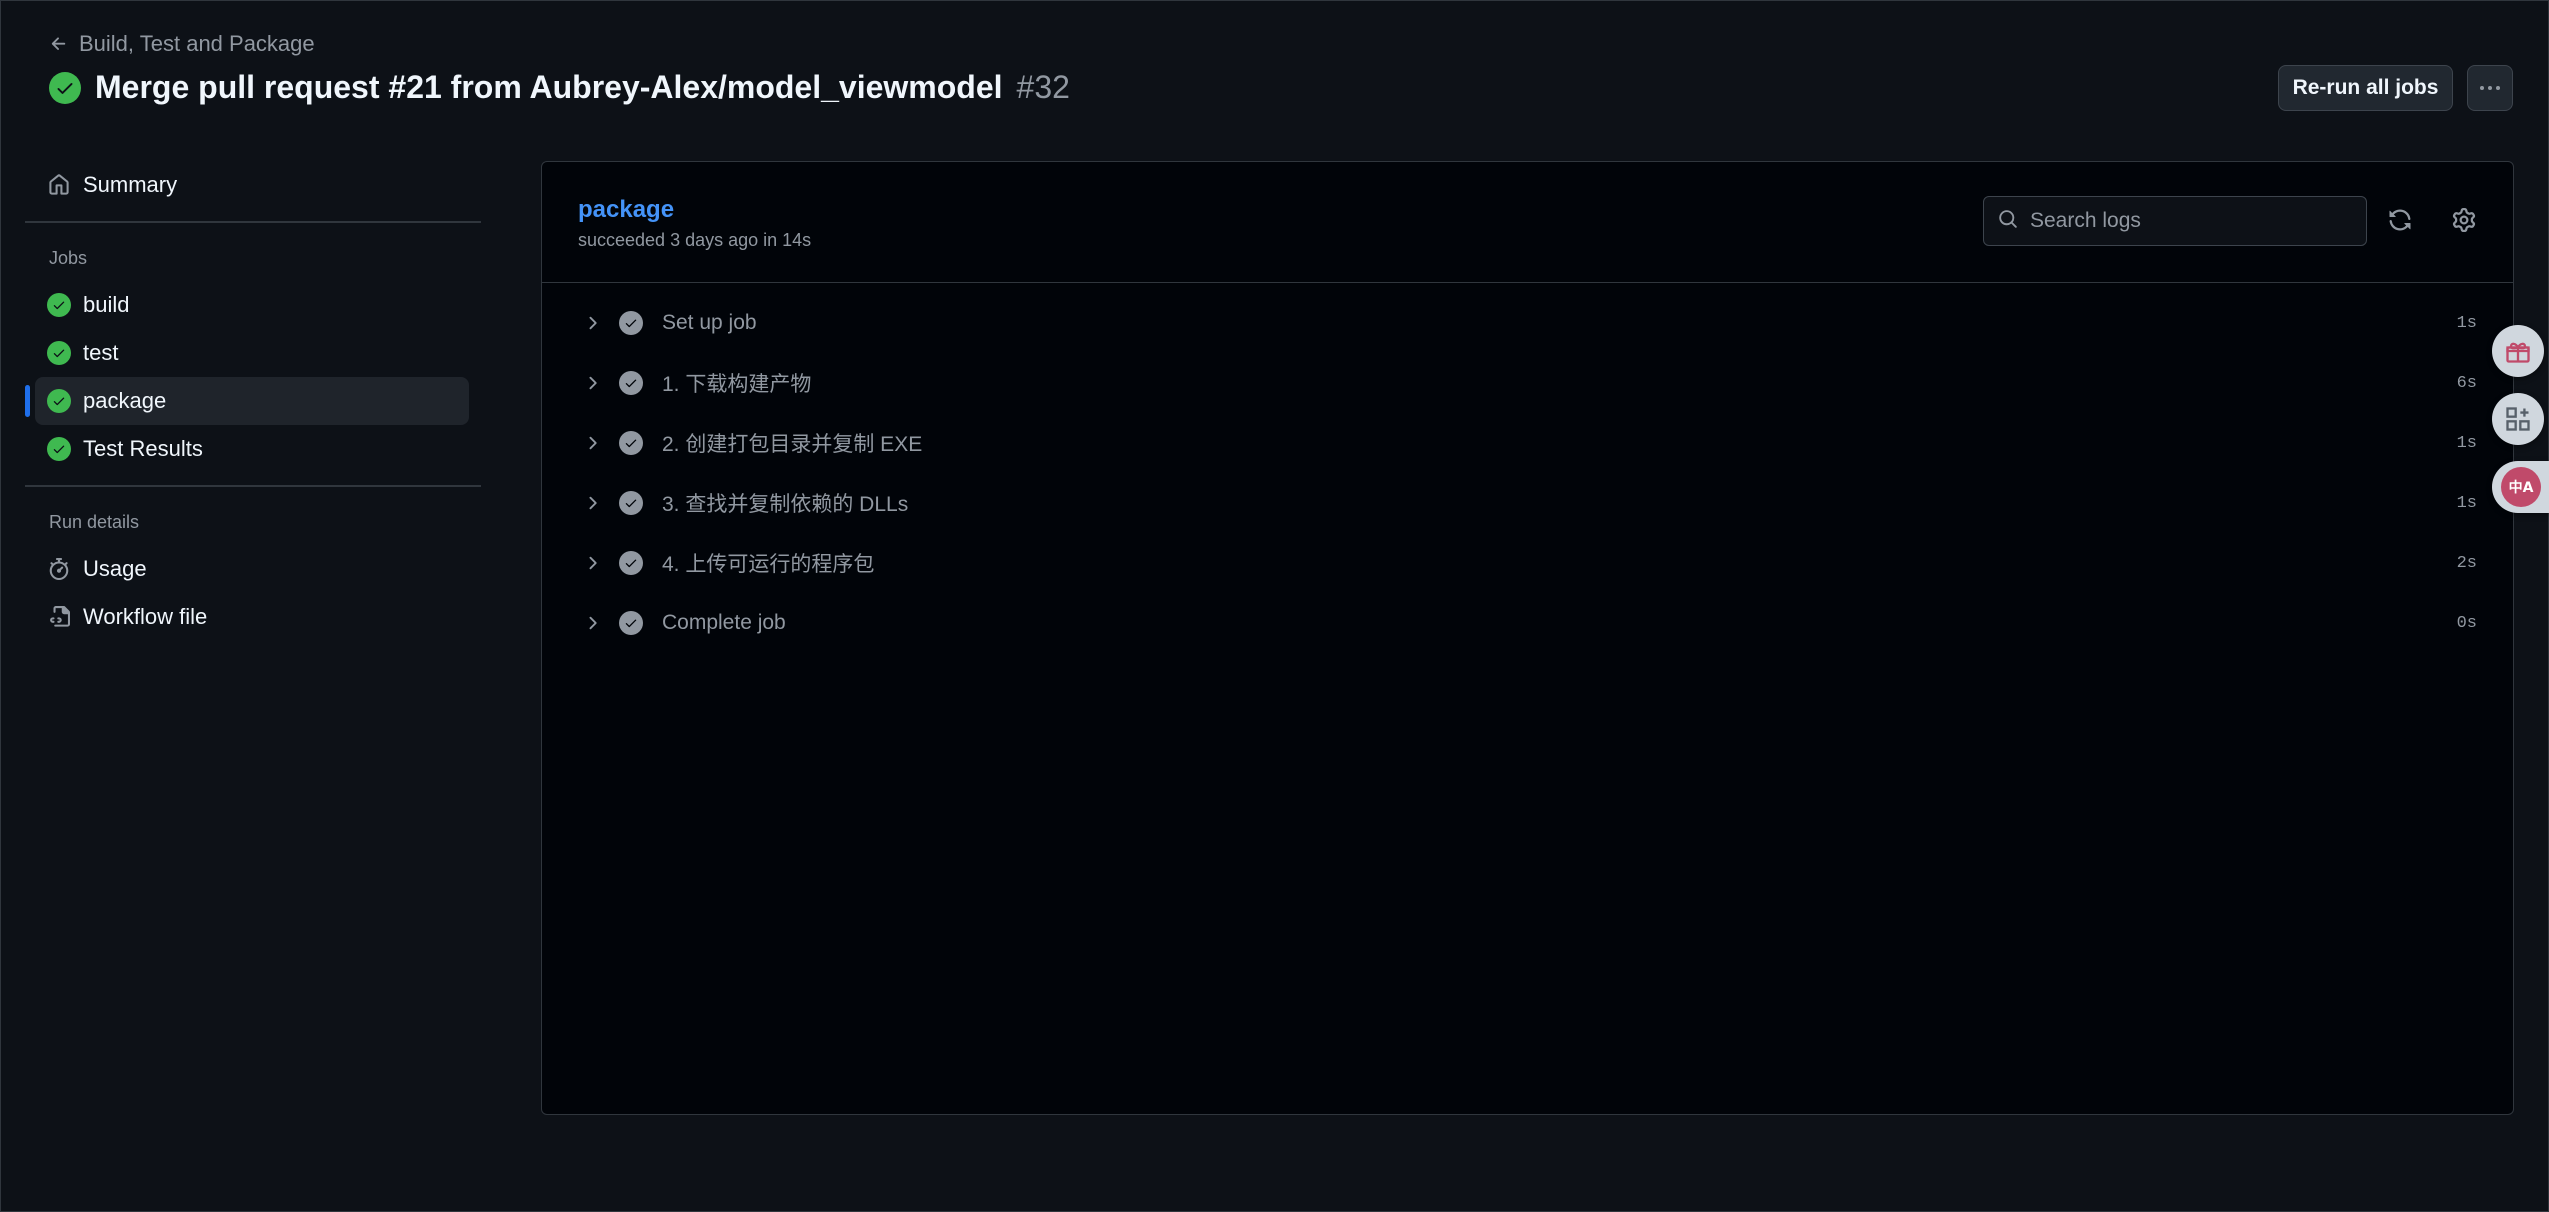 The height and width of the screenshot is (1212, 2549). I want to click on sidebar-item-workflow-file: Workflow file, so click(252, 617).